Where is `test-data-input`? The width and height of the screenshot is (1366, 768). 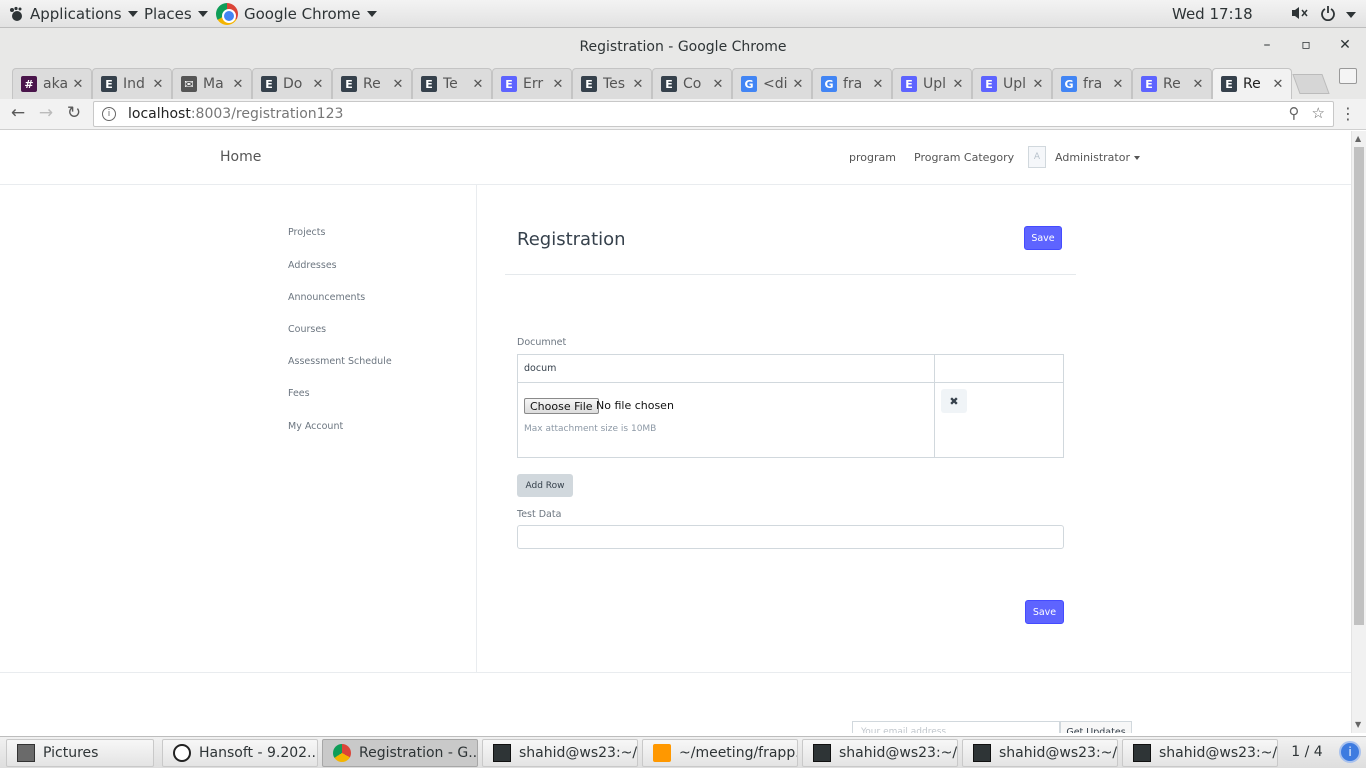
test-data-input is located at coordinates (790, 537).